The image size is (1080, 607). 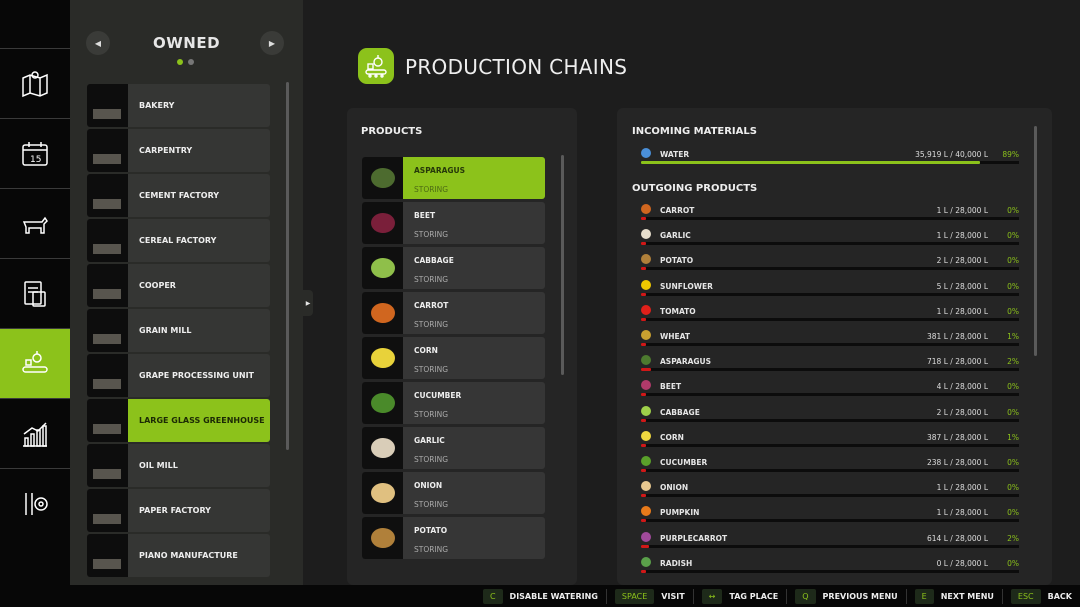 What do you see at coordinates (735, 596) in the screenshot?
I see `hint-tag-place: ↔ TAG PLACE` at bounding box center [735, 596].